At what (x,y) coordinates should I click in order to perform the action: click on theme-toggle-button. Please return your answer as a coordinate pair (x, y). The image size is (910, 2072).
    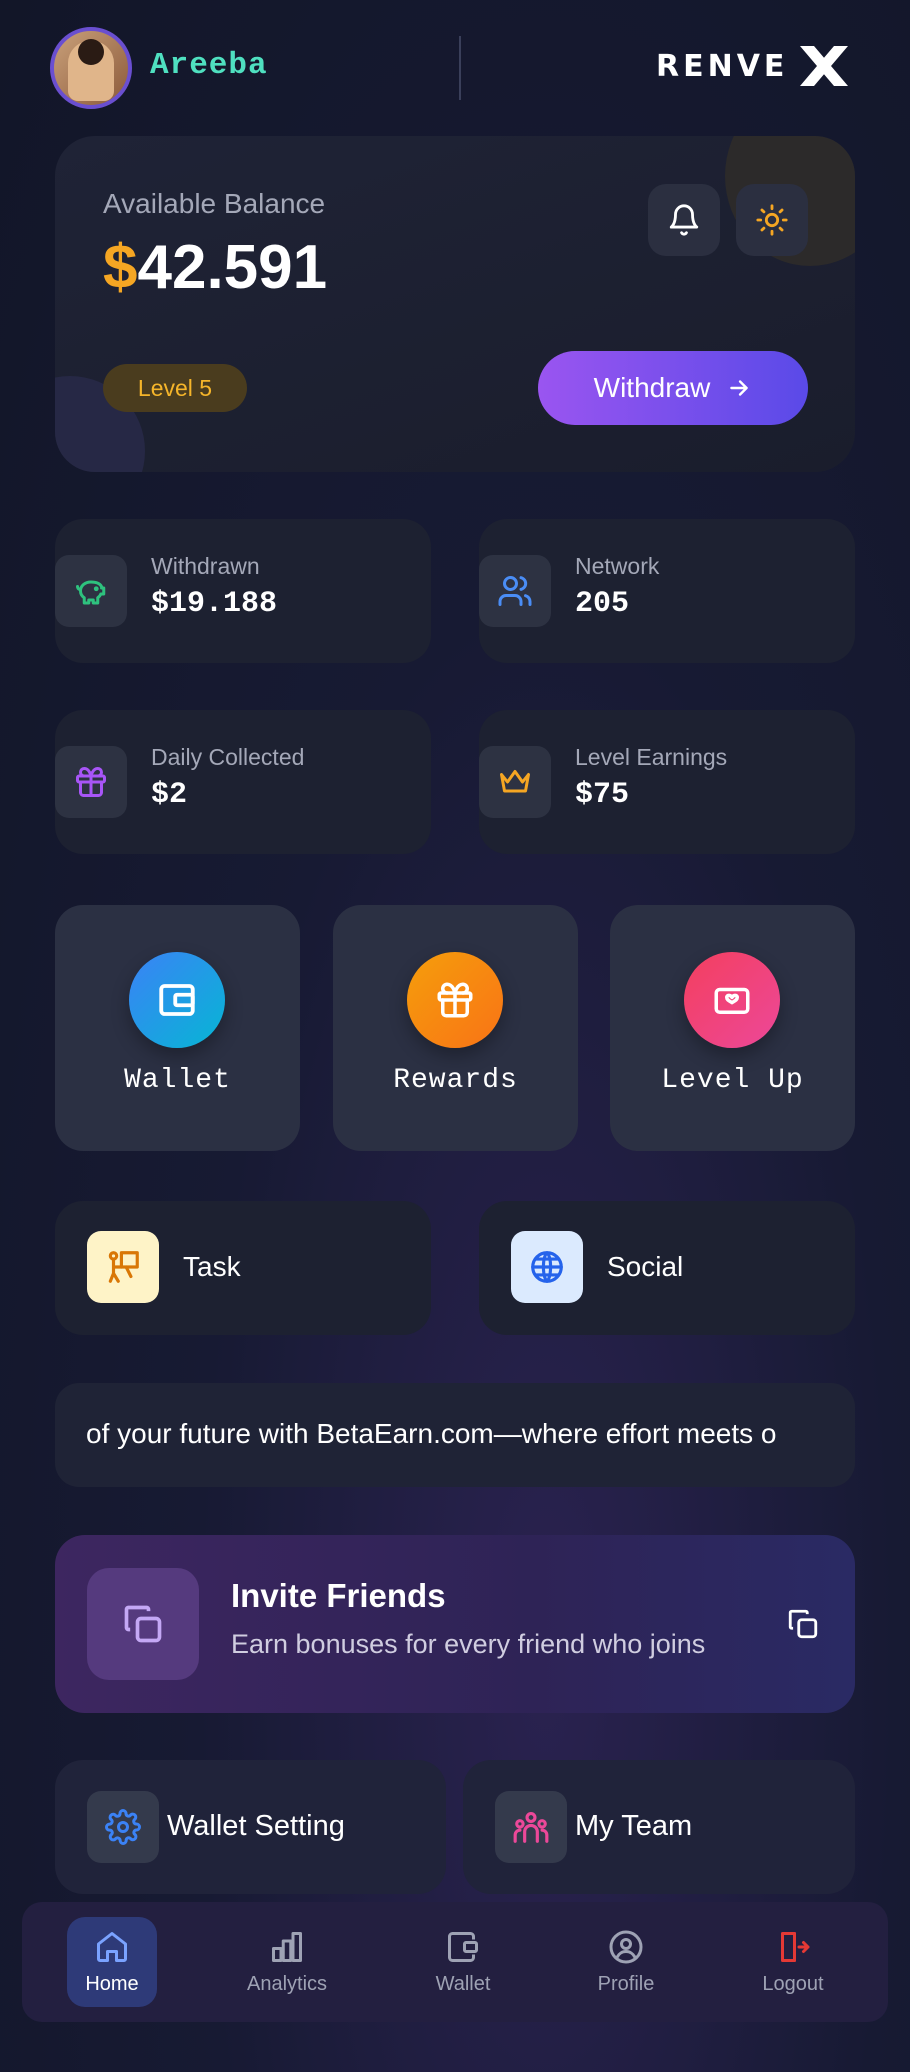
    Looking at the image, I should click on (772, 220).